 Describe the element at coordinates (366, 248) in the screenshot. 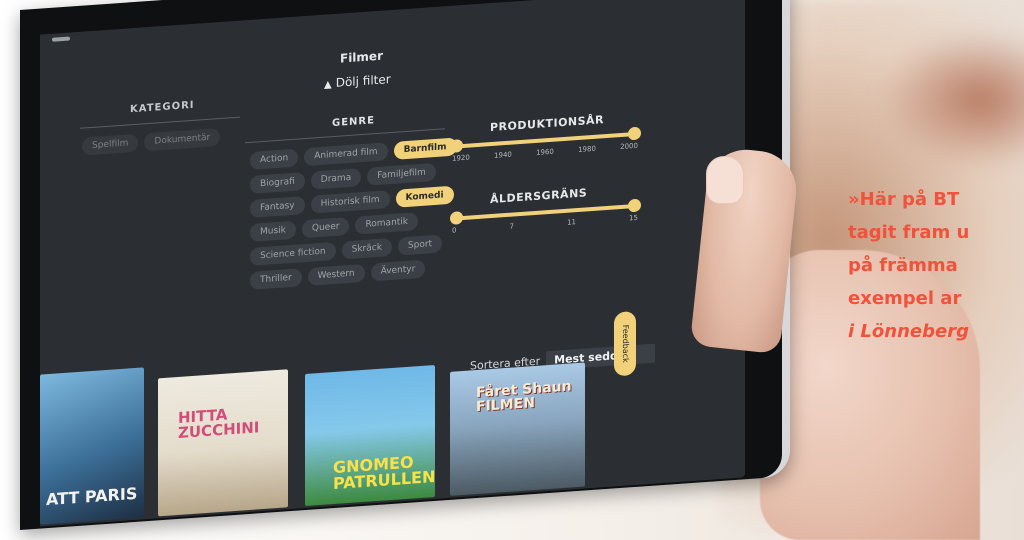

I see `genre-chip: Skräck` at that location.